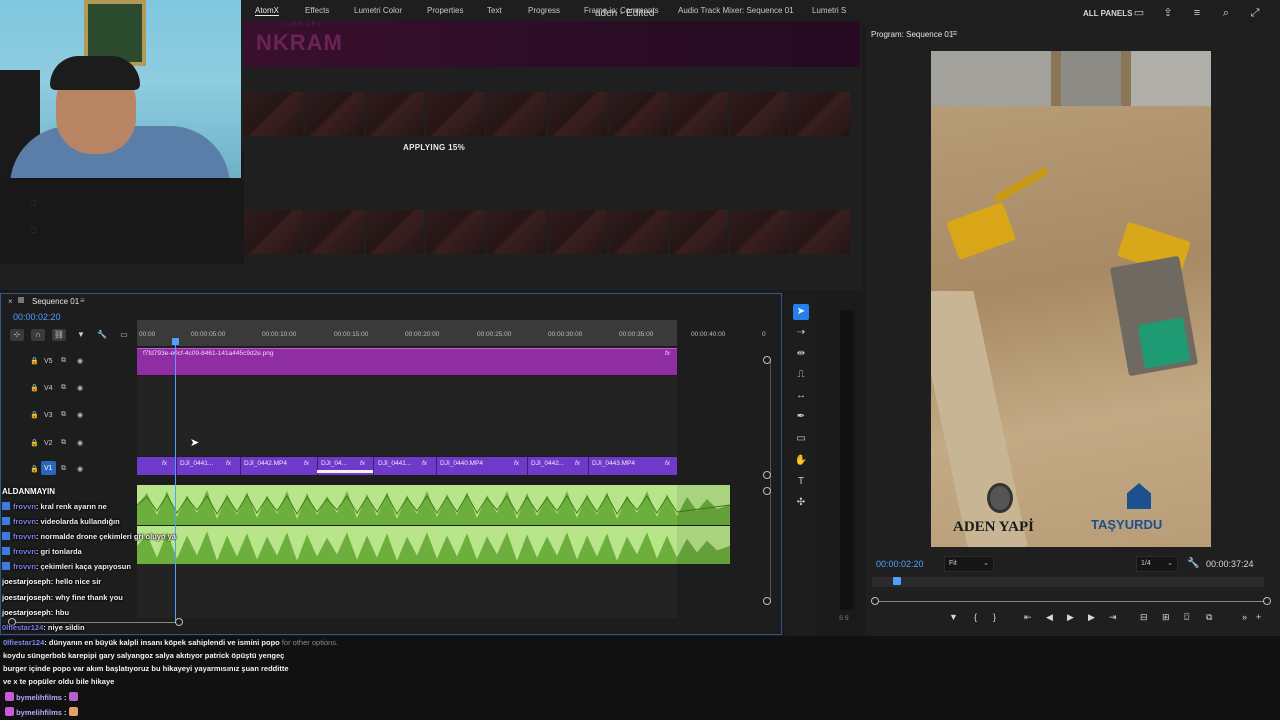 The image size is (1280, 720). Describe the element at coordinates (378, 10) in the screenshot. I see `tab-lumetri-color: Lumetri Color` at that location.